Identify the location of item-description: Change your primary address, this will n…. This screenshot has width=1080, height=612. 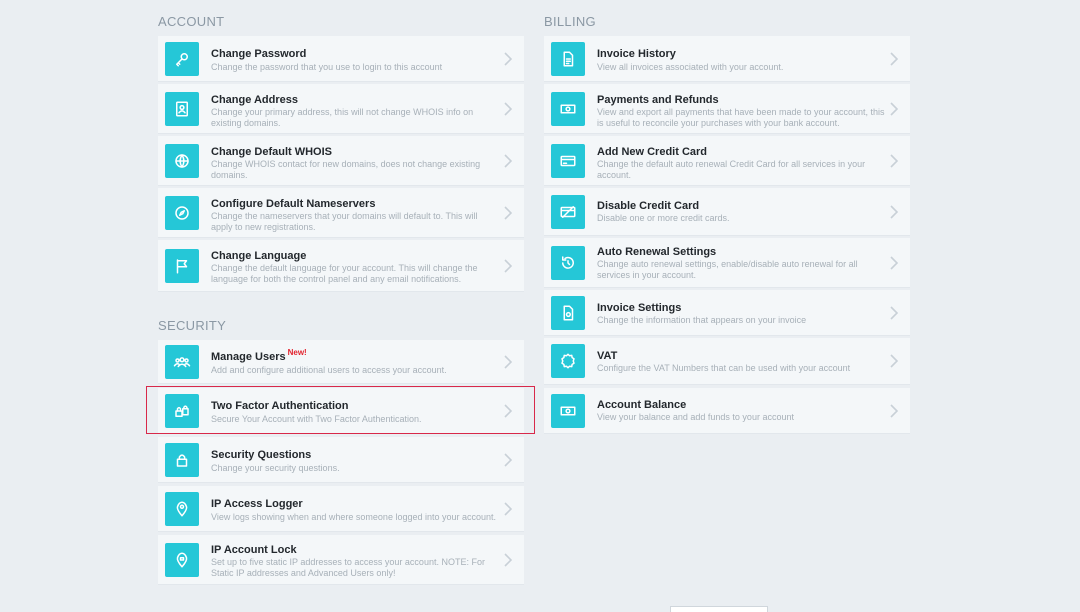
(342, 117).